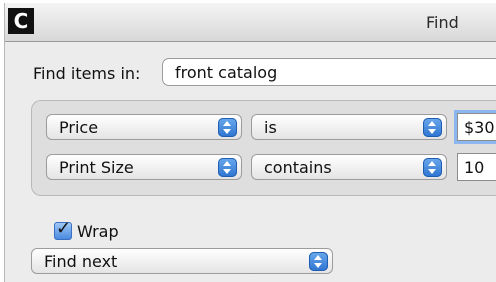  Describe the element at coordinates (329, 72) in the screenshot. I see `catalog-selector: front catalog` at that location.